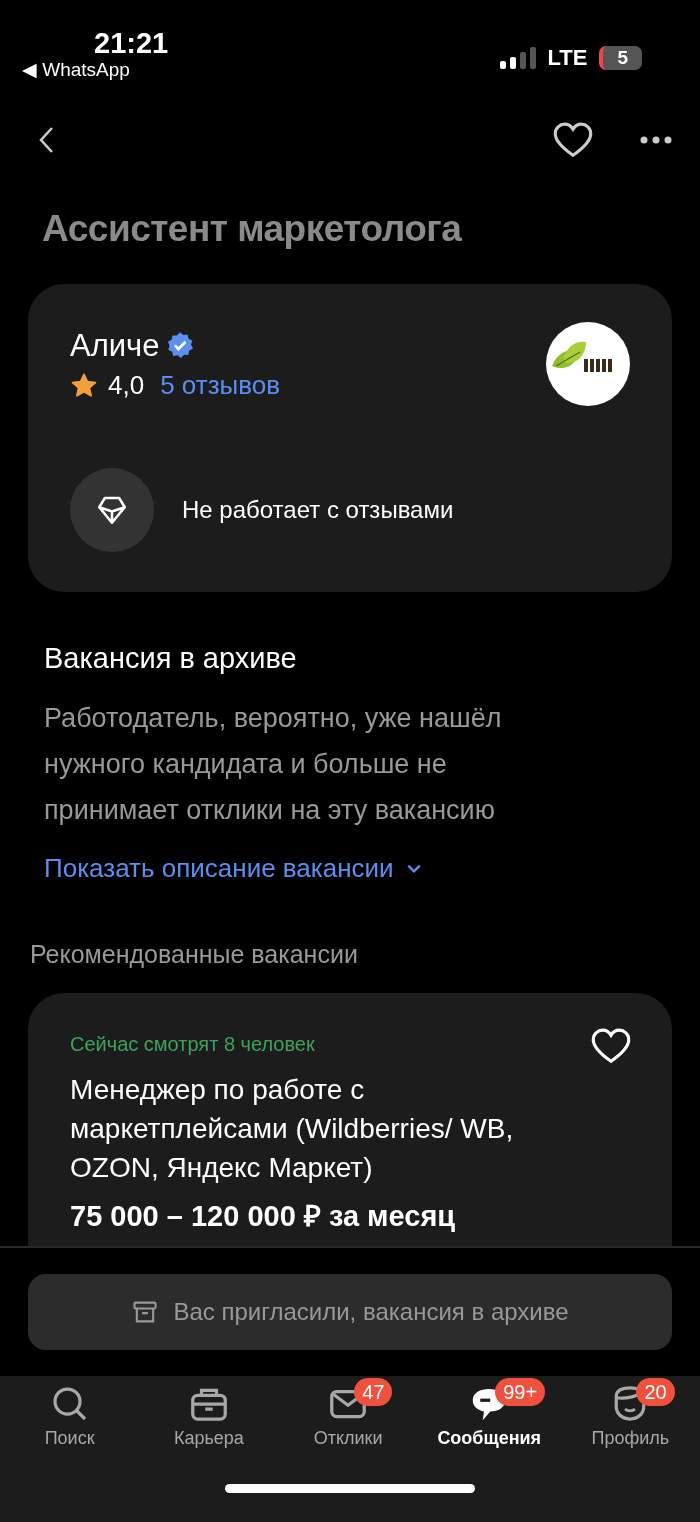 This screenshot has height=1522, width=700. What do you see at coordinates (171, 658) in the screenshot?
I see `section-heading: Вакансия в архиве` at bounding box center [171, 658].